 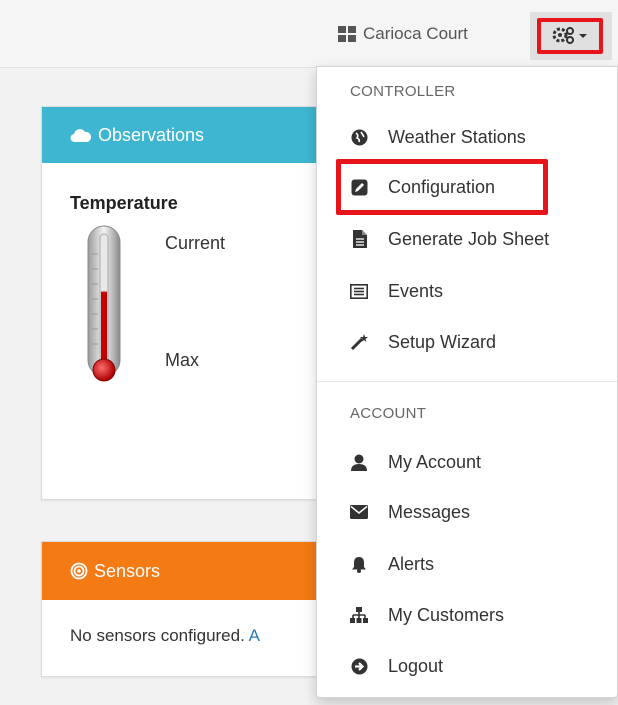 I want to click on target-icon, so click(x=79, y=571).